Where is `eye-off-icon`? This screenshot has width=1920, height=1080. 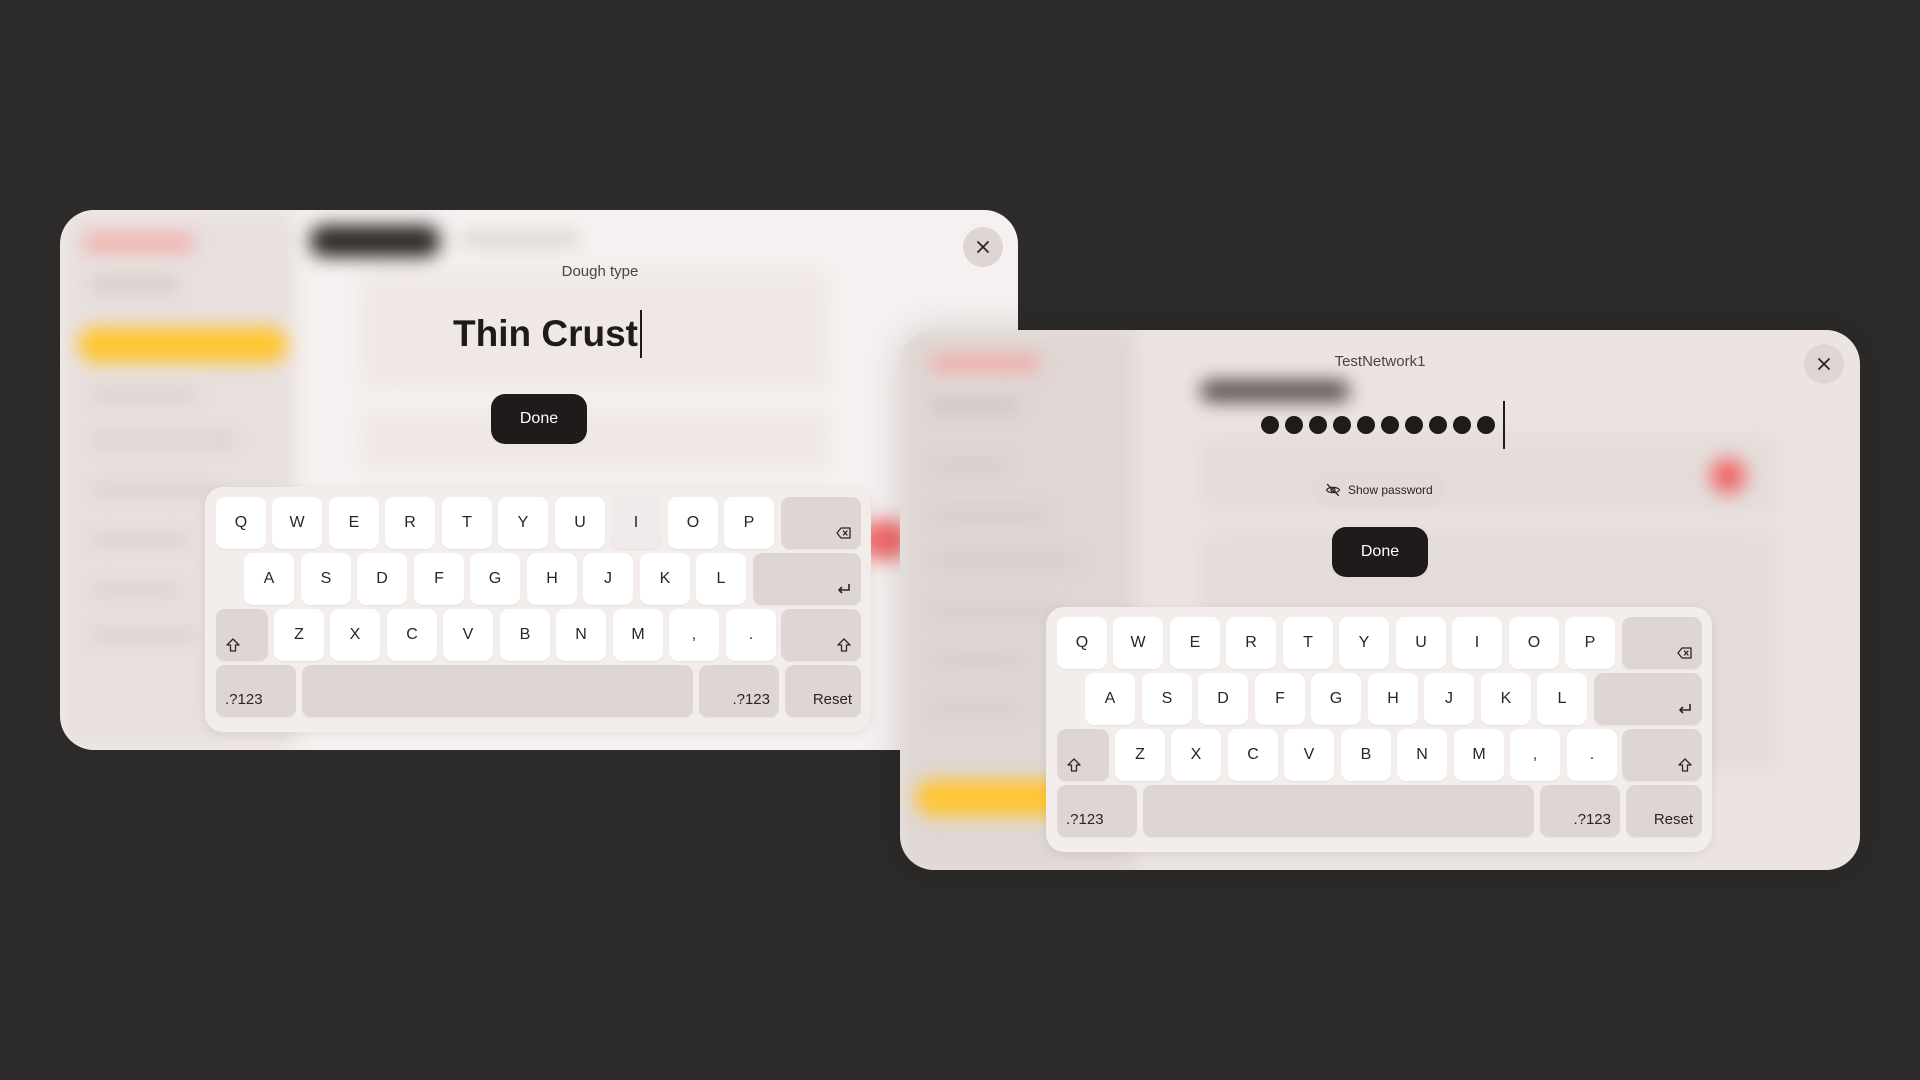
eye-off-icon is located at coordinates (1333, 490).